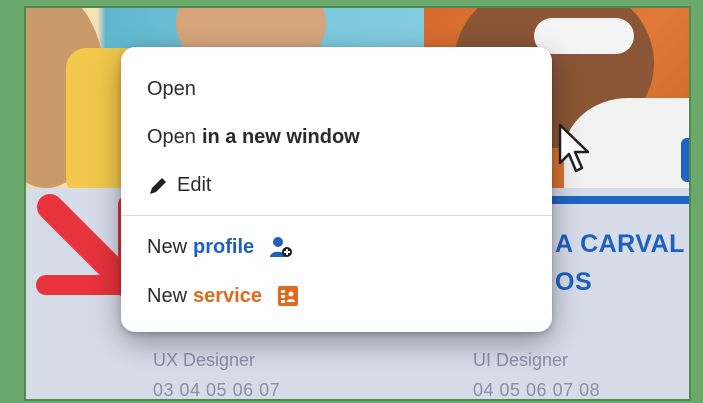 The width and height of the screenshot is (703, 403). Describe the element at coordinates (194, 185) in the screenshot. I see `menu-item-label: Edit` at that location.